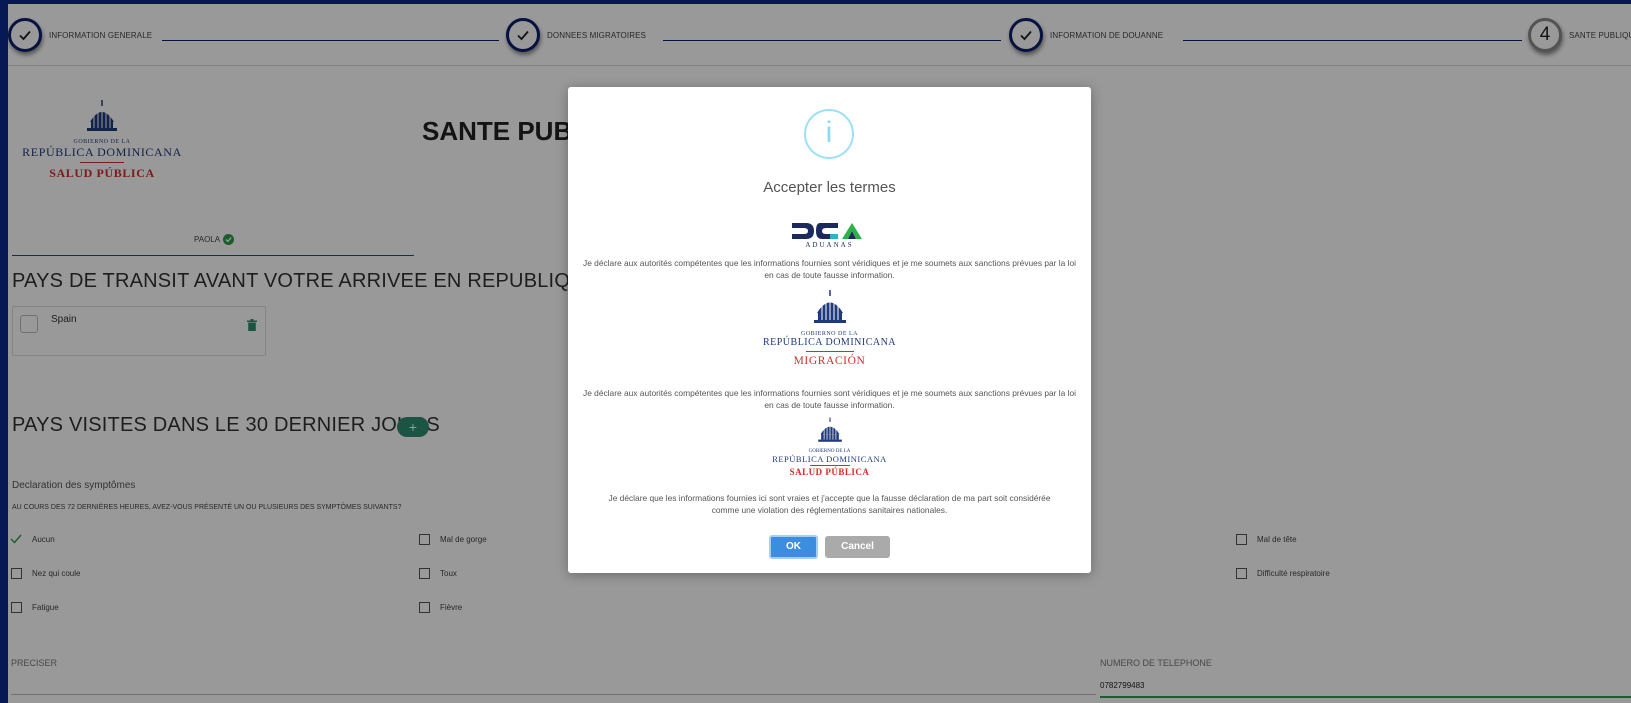 Image resolution: width=1631 pixels, height=703 pixels. Describe the element at coordinates (857, 547) in the screenshot. I see `cancel-button: Cancel` at that location.